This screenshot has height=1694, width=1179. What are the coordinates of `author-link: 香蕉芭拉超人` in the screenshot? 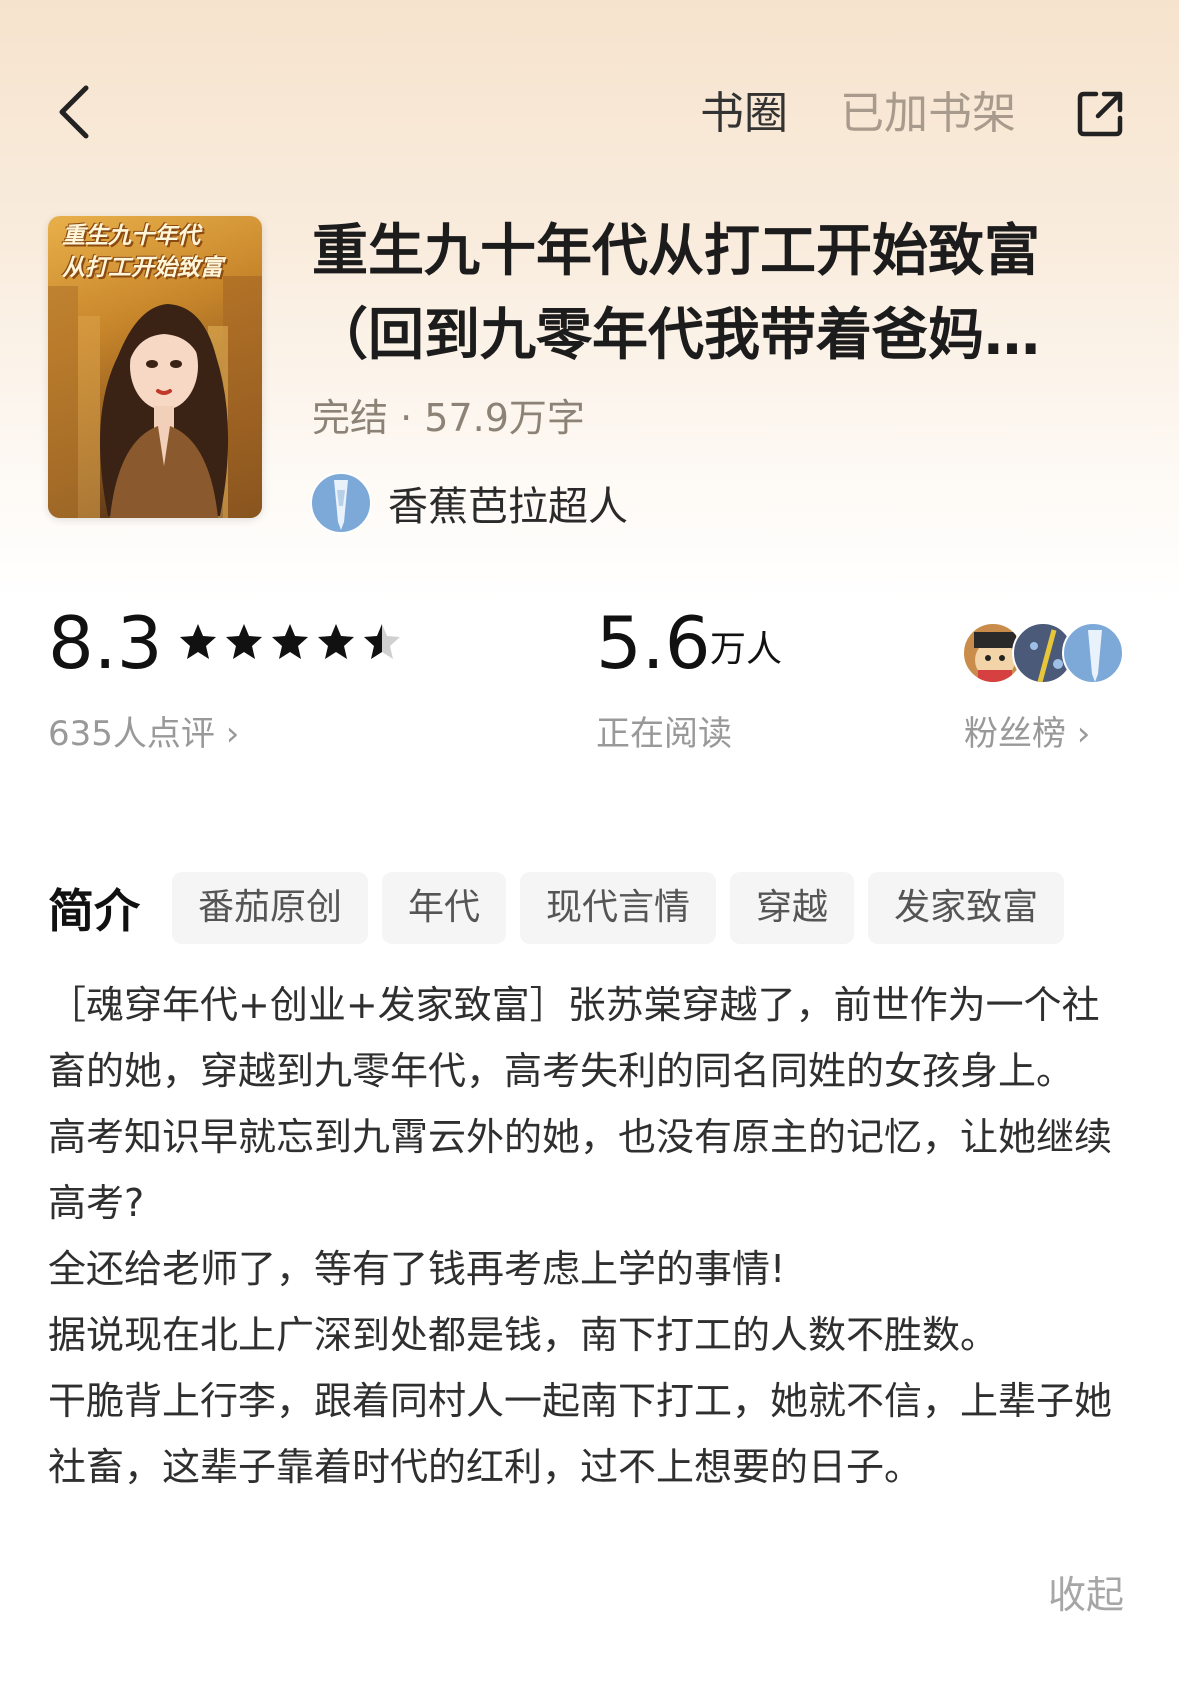 It's located at (469, 503).